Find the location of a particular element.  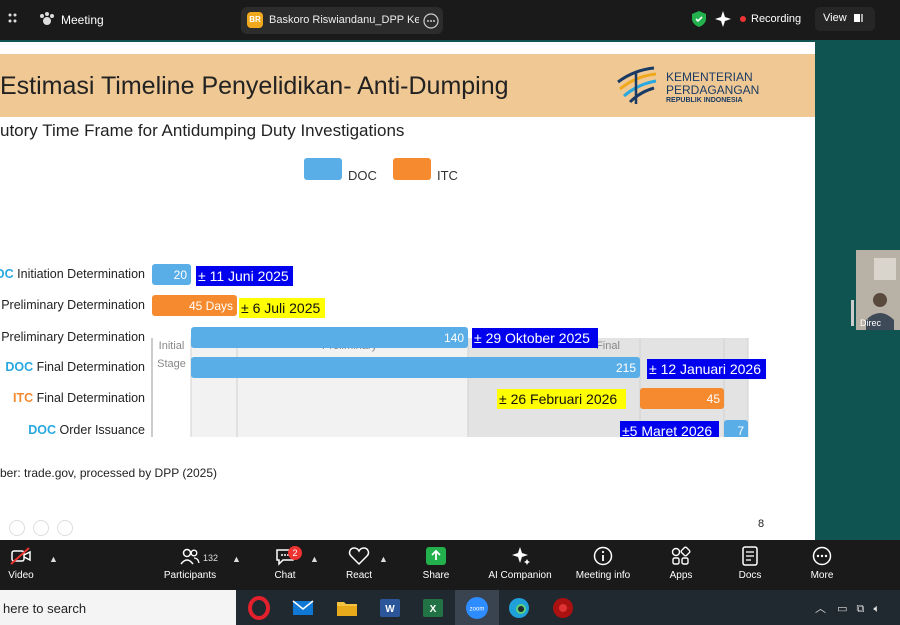

meeting-app-label: Meeting is located at coordinates (82, 20).